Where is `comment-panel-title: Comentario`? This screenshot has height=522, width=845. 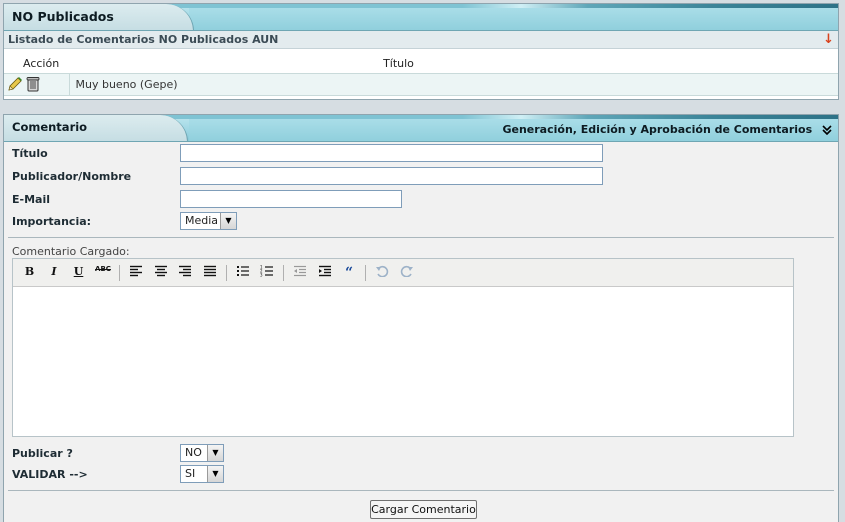 comment-panel-title: Comentario is located at coordinates (96, 128).